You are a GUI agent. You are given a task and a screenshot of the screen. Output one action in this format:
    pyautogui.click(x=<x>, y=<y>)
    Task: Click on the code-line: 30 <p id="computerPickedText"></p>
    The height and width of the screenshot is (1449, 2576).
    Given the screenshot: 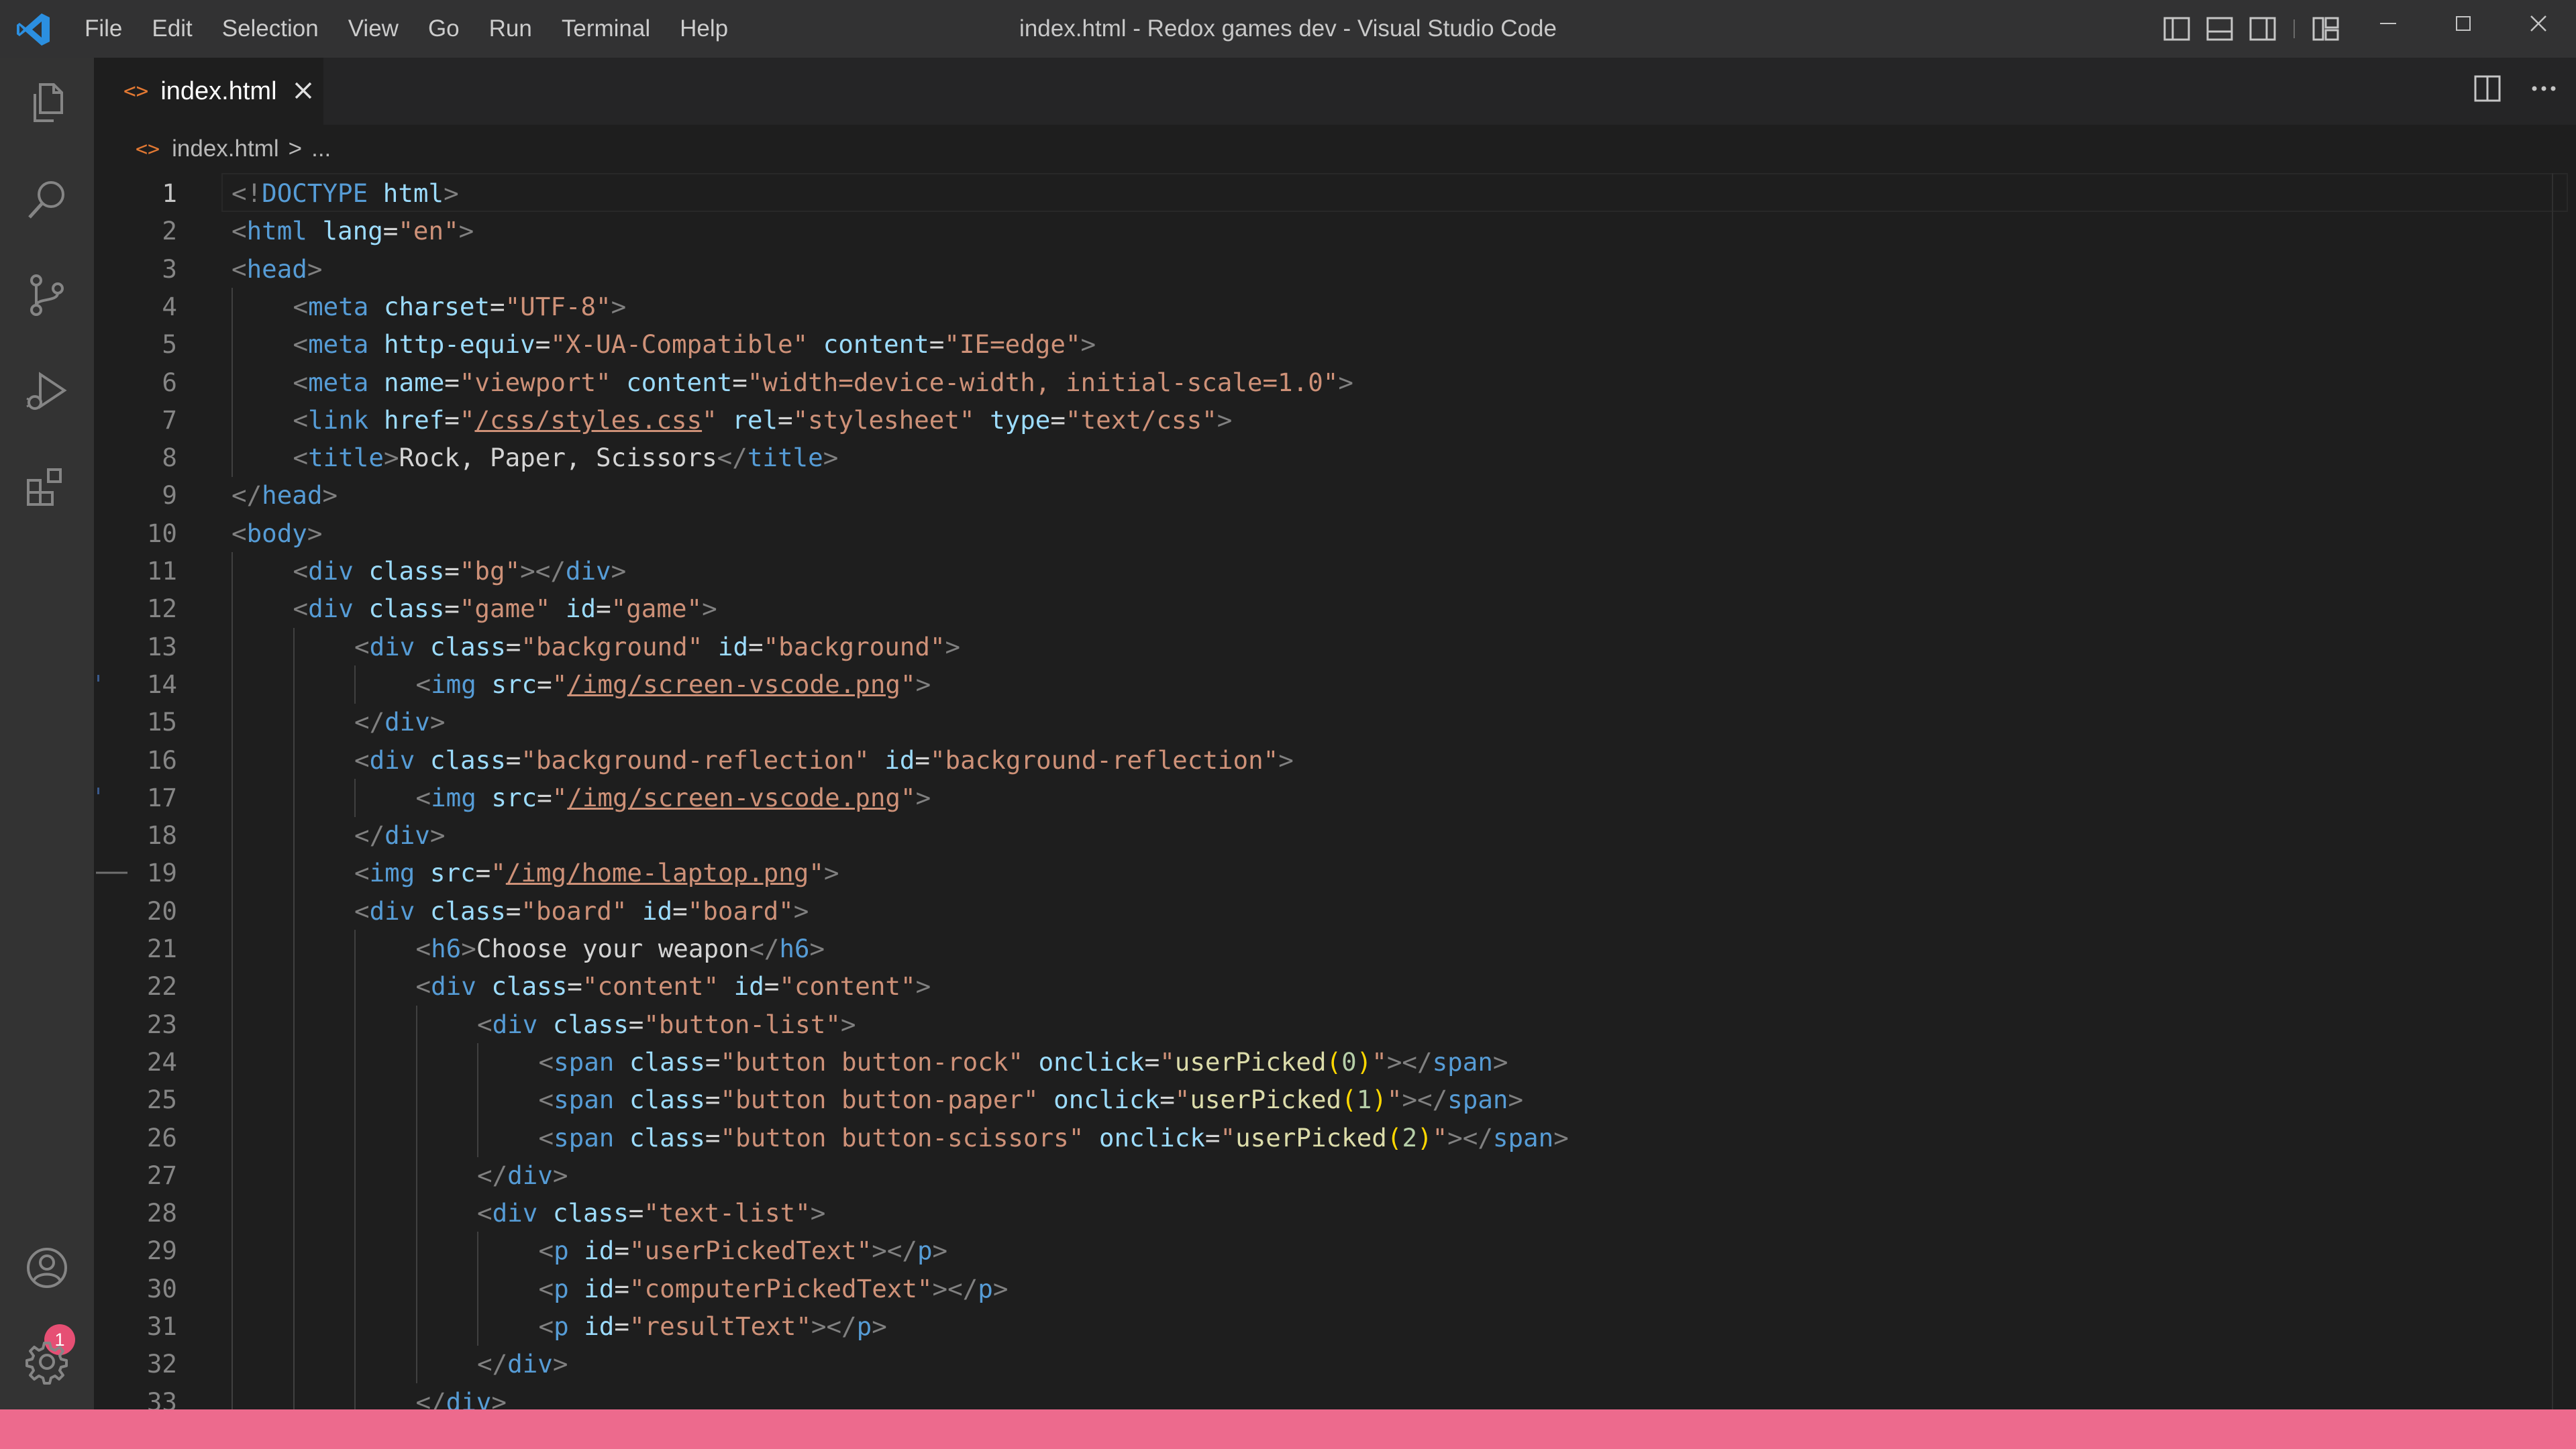 What is the action you would take?
    pyautogui.click(x=1335, y=1288)
    